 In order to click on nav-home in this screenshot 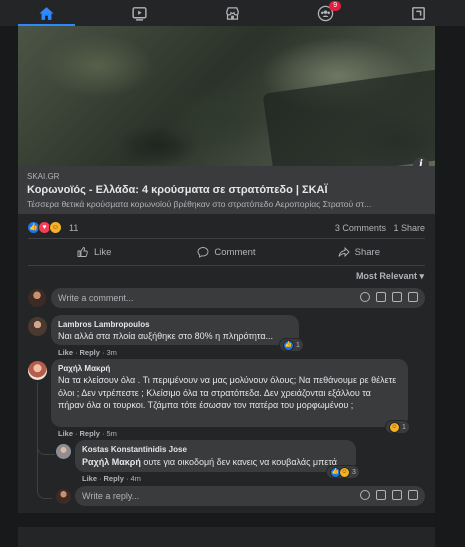, I will do `click(46, 13)`.